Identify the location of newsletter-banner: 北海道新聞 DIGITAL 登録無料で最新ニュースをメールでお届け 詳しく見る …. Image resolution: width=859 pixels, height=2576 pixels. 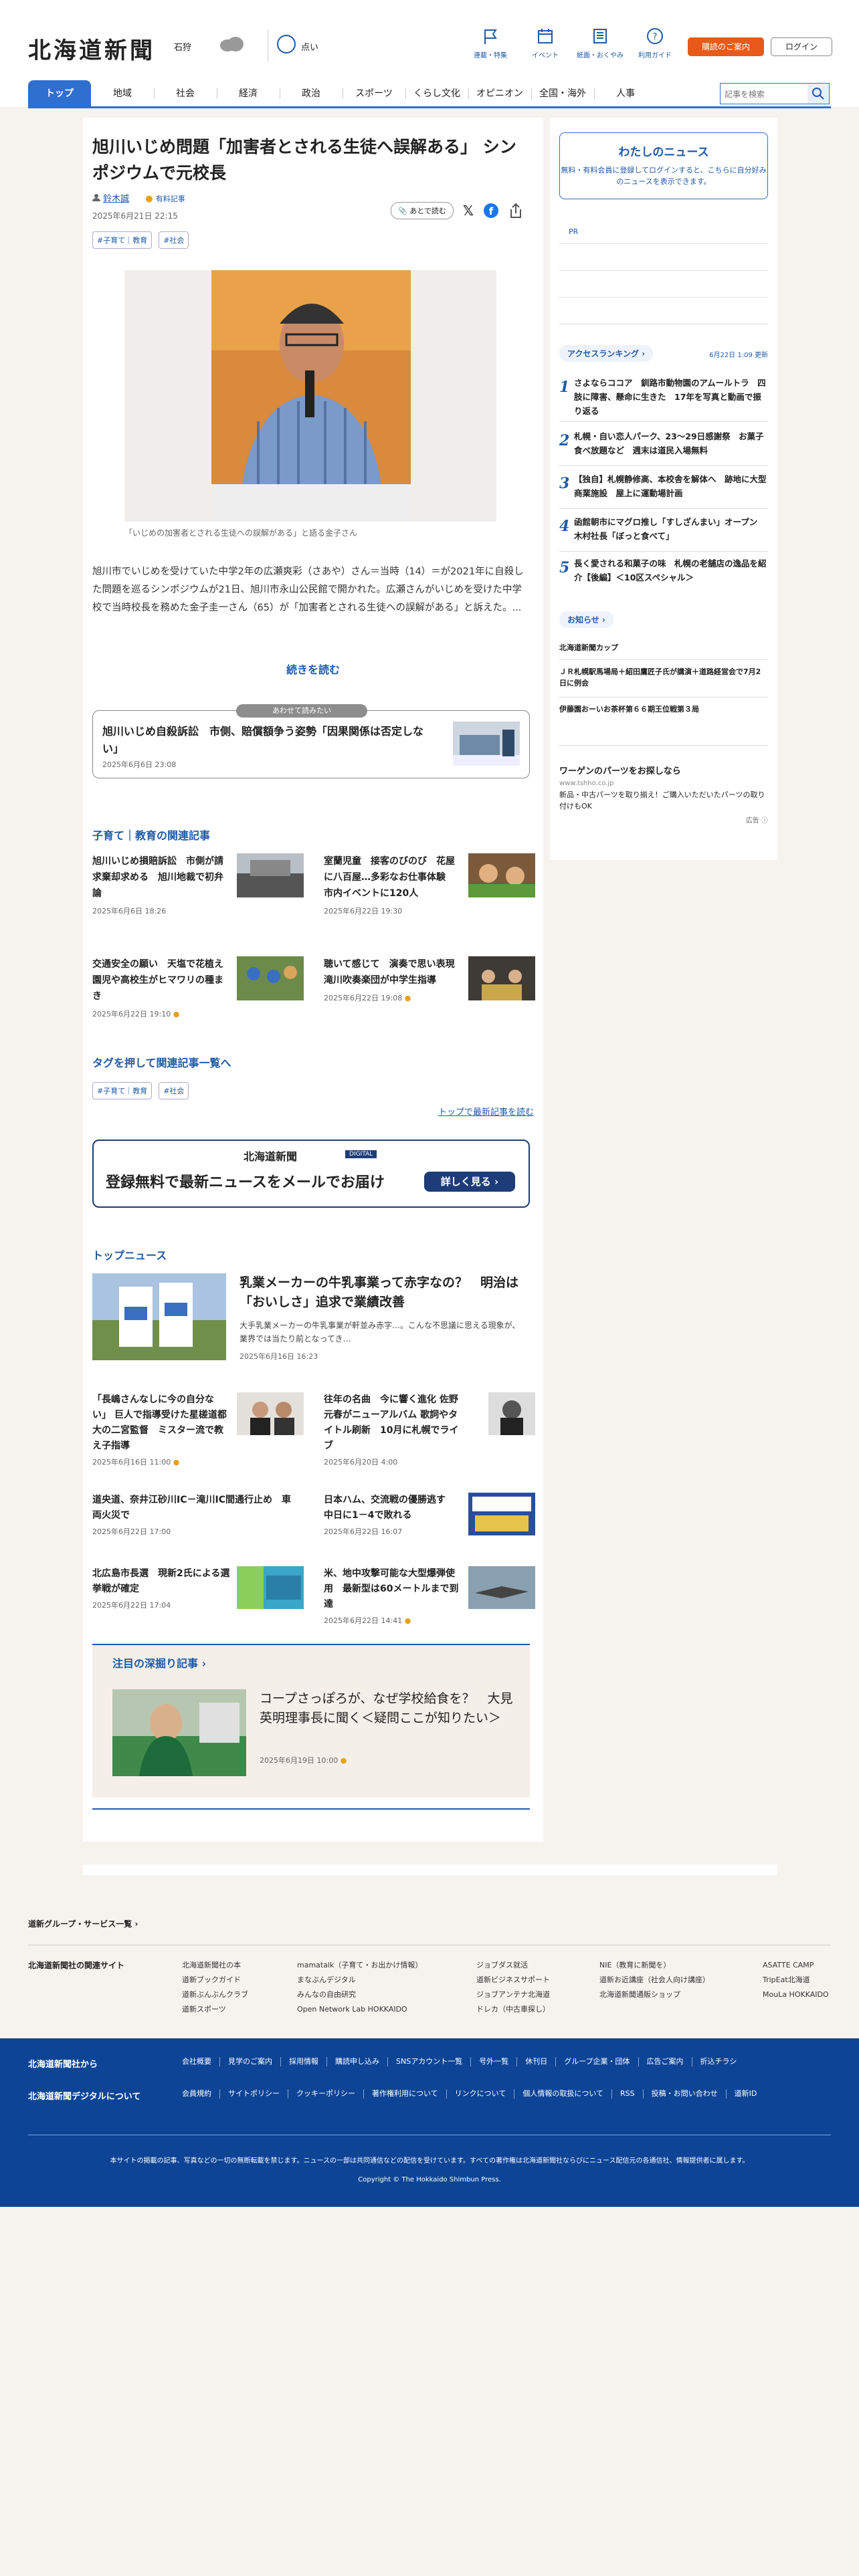
(311, 1174).